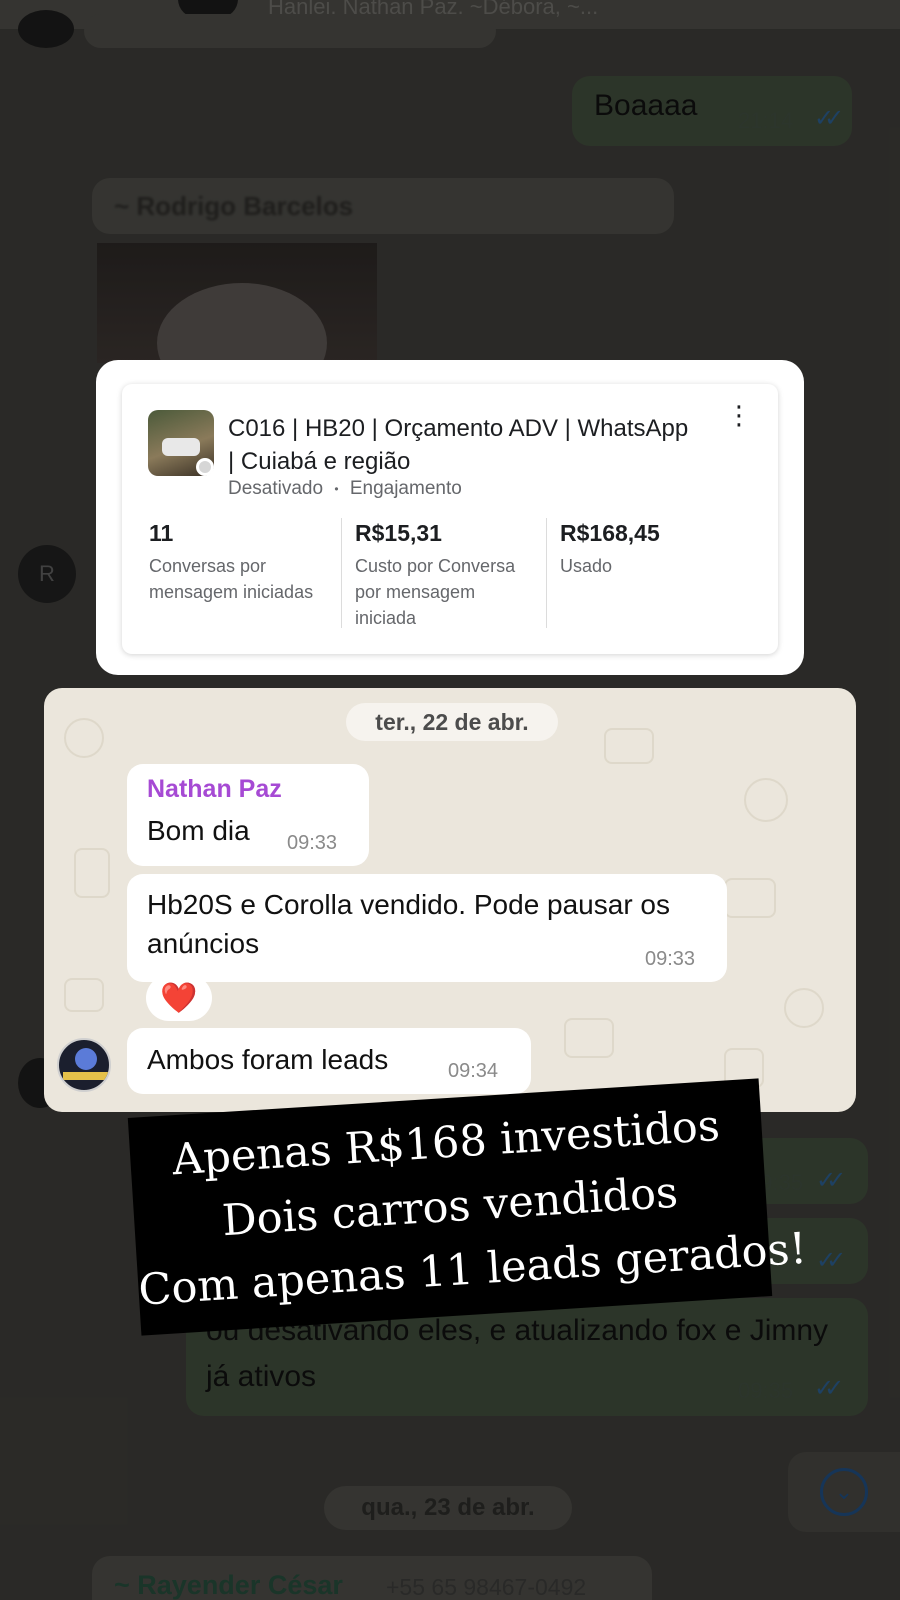  I want to click on sender-name: ~ Rodrigo Barcelos, so click(234, 206).